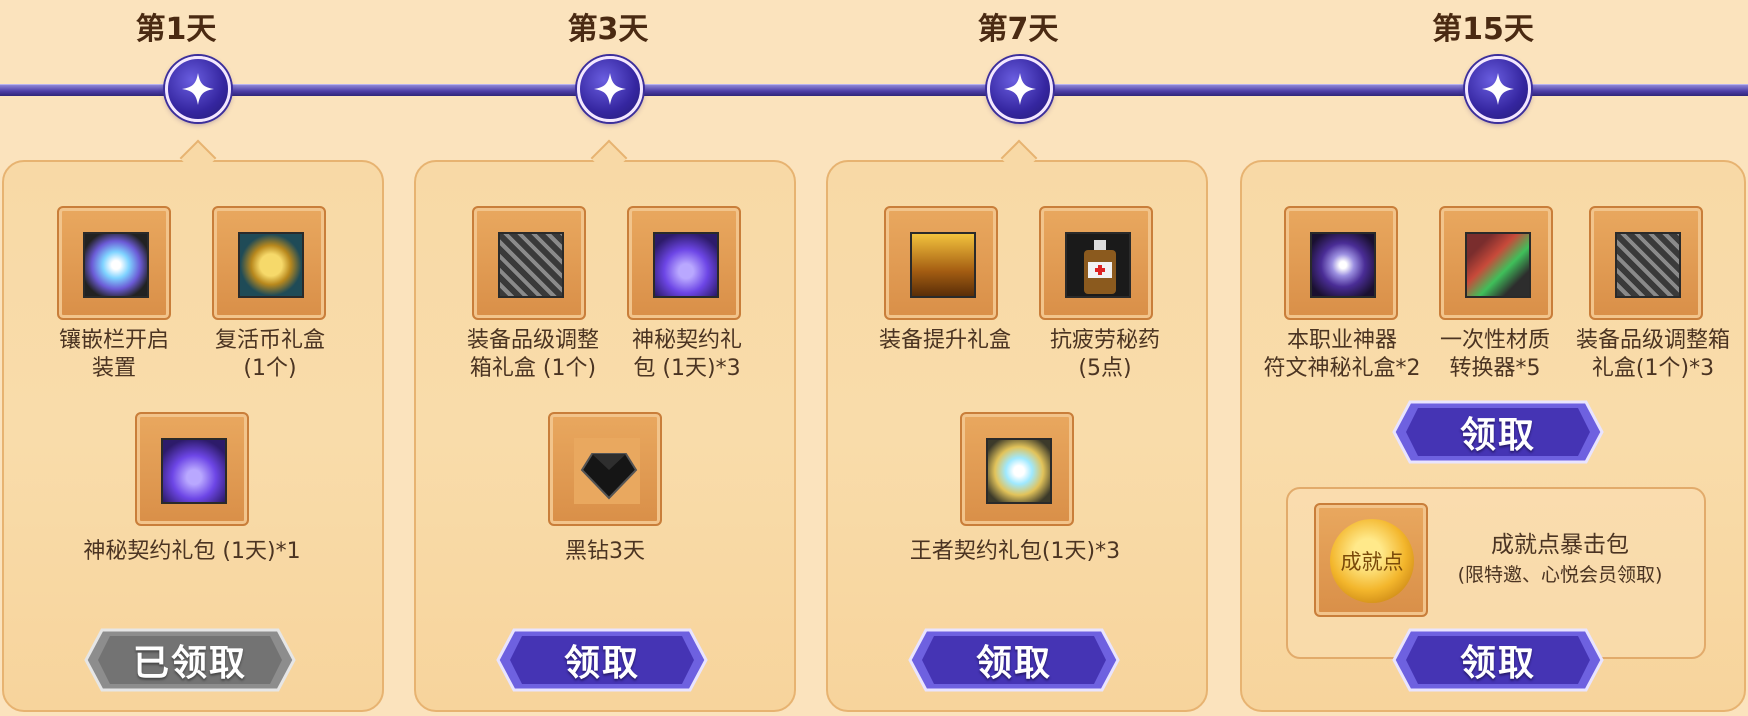 The height and width of the screenshot is (716, 1748). I want to click on material-converter-icon, so click(1498, 265).